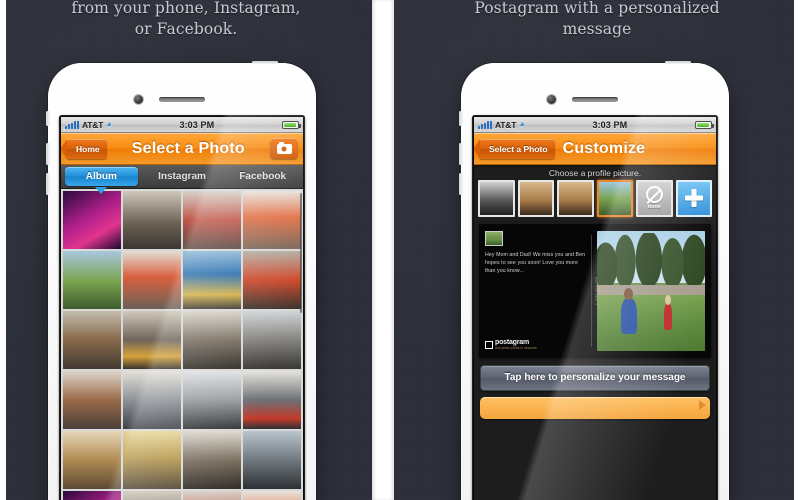  What do you see at coordinates (101, 176) in the screenshot?
I see `tab-album-label: Album` at bounding box center [101, 176].